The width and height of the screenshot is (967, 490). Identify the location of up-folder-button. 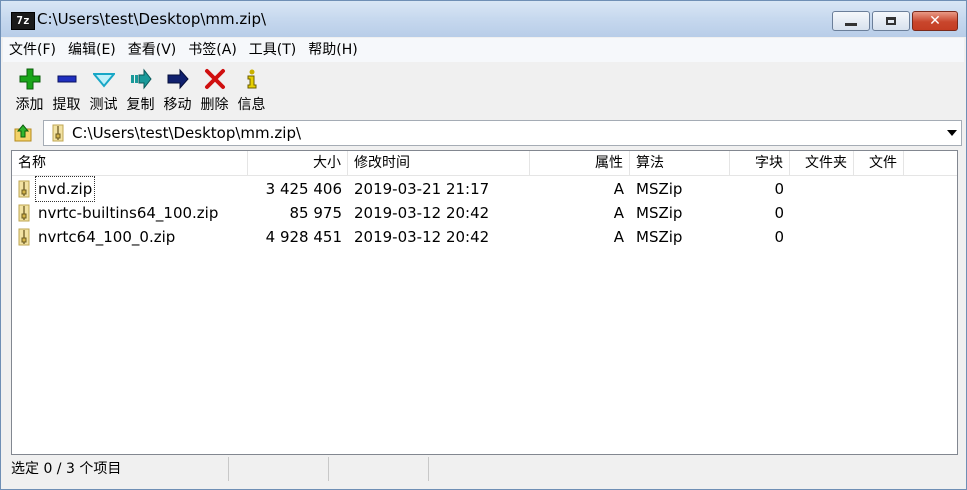
(23, 133).